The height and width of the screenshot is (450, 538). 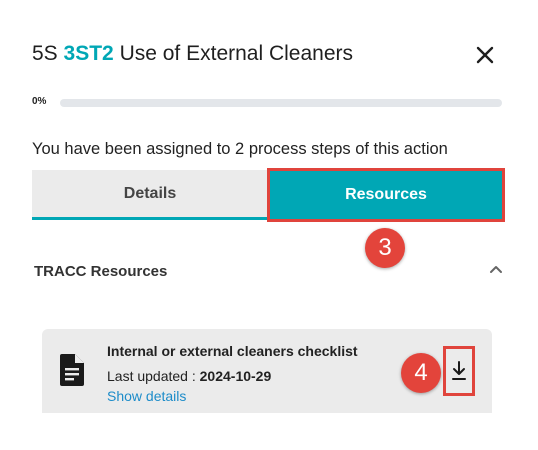 I want to click on tab-bar: Details Resources, so click(x=268, y=195).